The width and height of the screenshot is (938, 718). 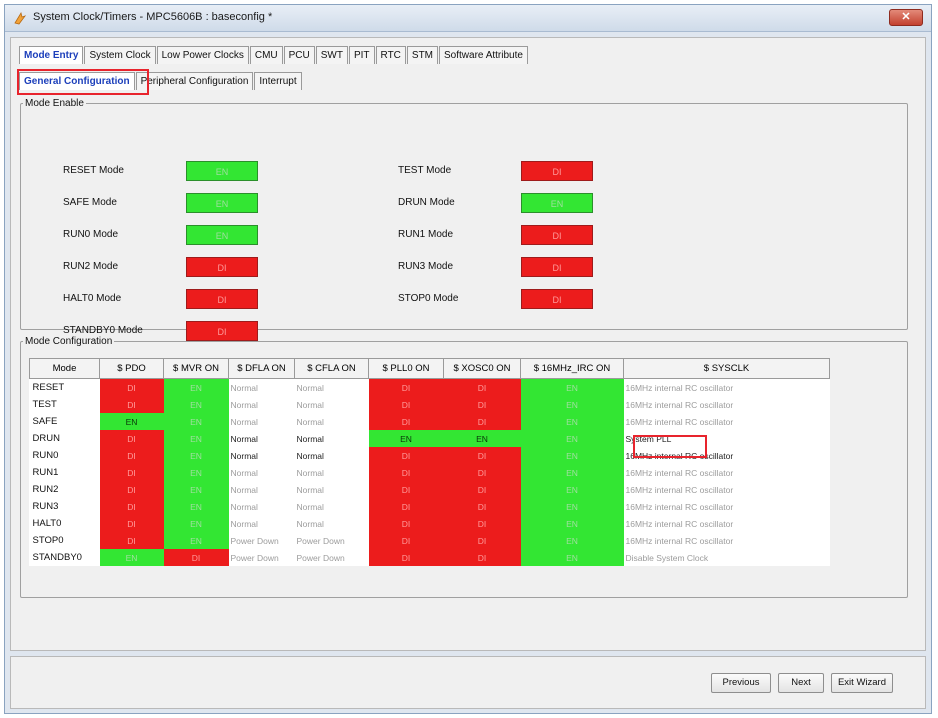 I want to click on tab-swt: SWT, so click(x=331, y=55).